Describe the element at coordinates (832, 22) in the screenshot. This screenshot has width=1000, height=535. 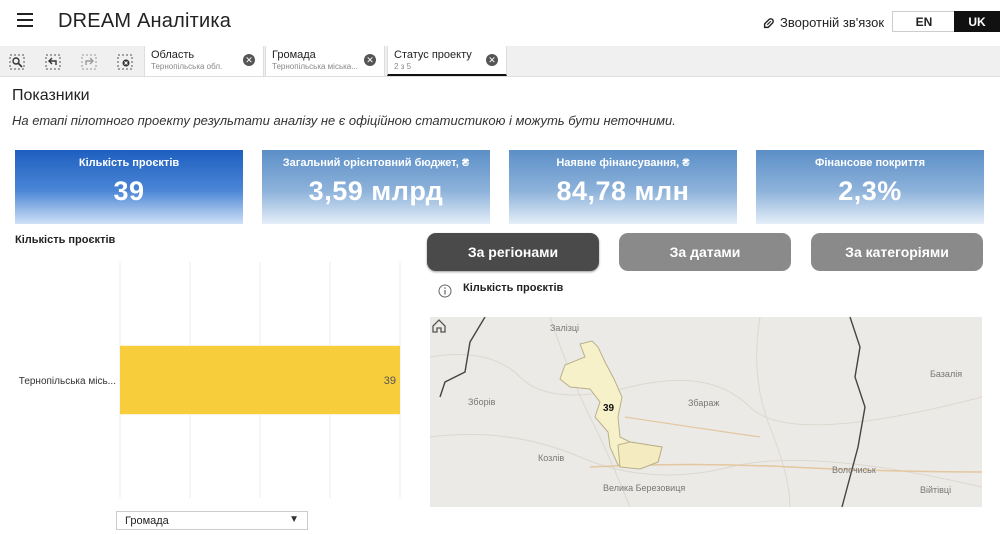
I see `feedback-label: Зворотній зв'язок` at that location.